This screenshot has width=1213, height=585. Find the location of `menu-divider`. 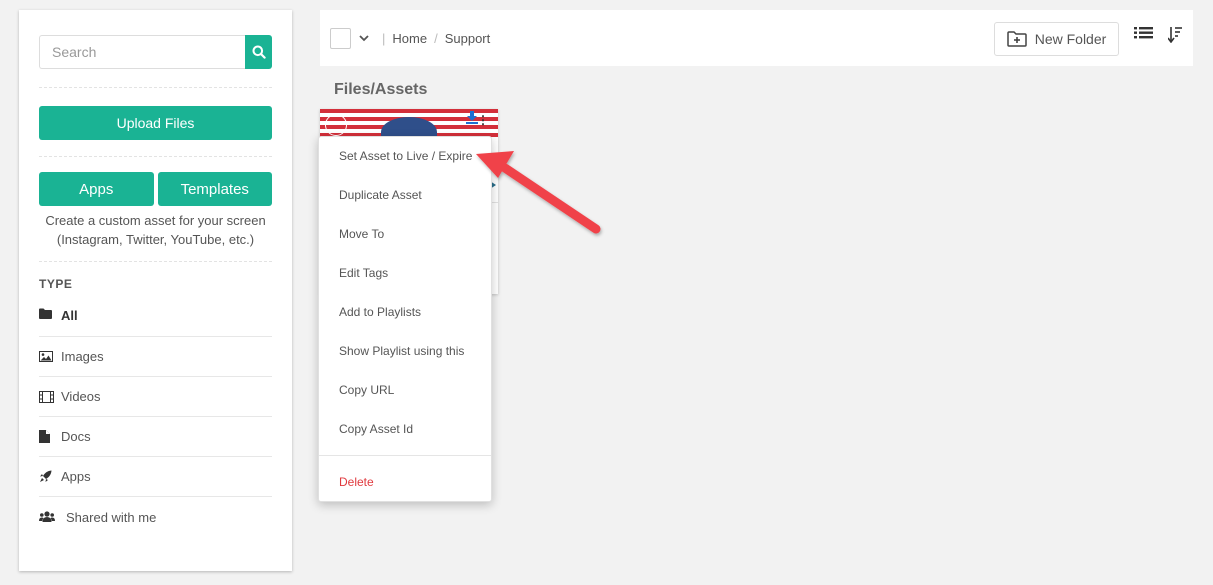

menu-divider is located at coordinates (405, 455).